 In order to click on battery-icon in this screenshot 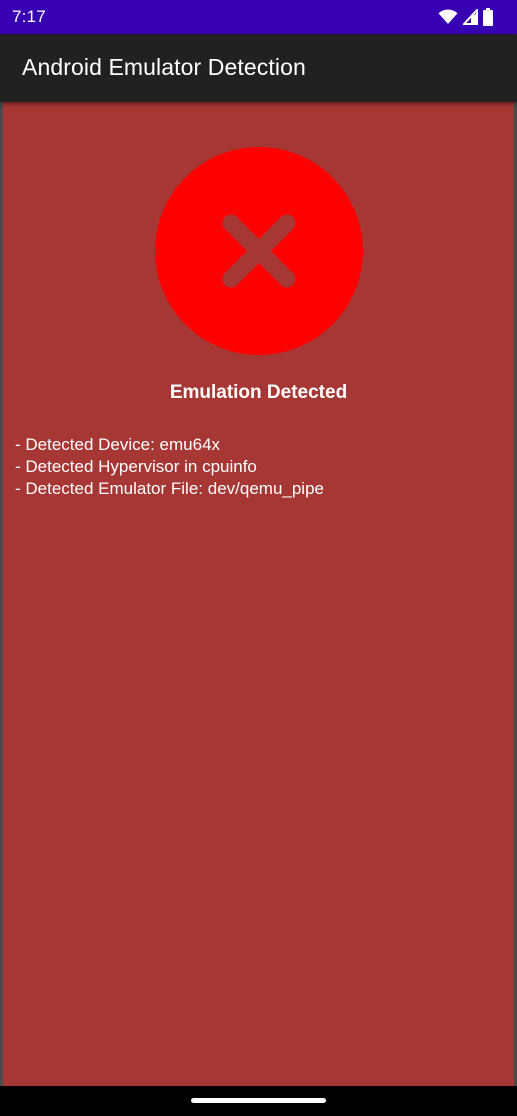, I will do `click(488, 19)`.